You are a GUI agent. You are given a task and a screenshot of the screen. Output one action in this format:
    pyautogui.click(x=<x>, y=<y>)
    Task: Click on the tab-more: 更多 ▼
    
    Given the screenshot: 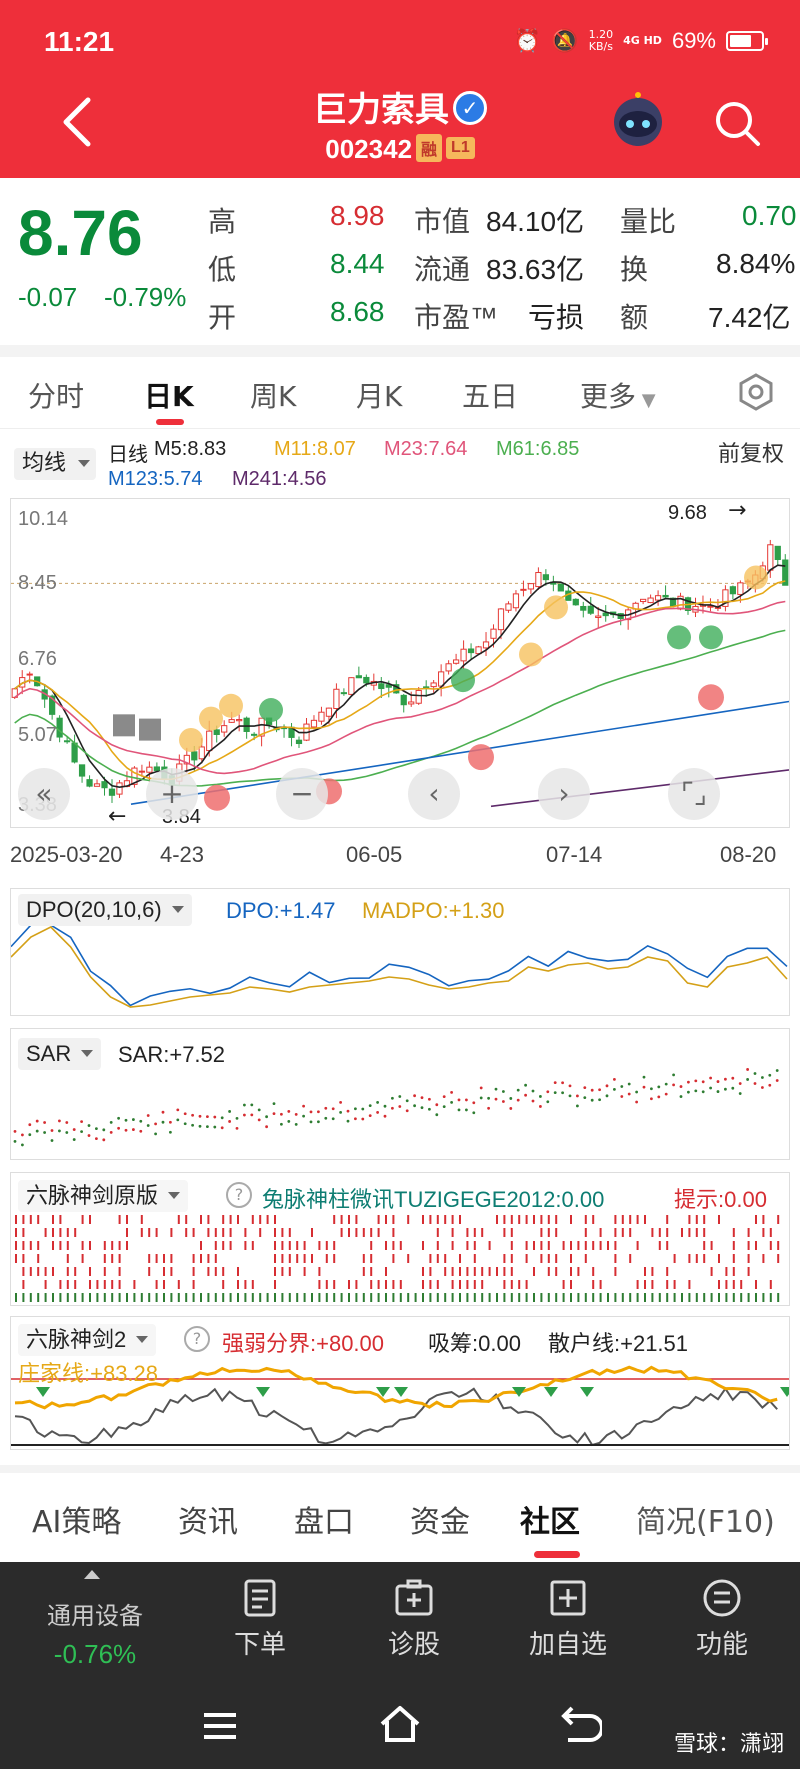 What is the action you would take?
    pyautogui.click(x=618, y=395)
    